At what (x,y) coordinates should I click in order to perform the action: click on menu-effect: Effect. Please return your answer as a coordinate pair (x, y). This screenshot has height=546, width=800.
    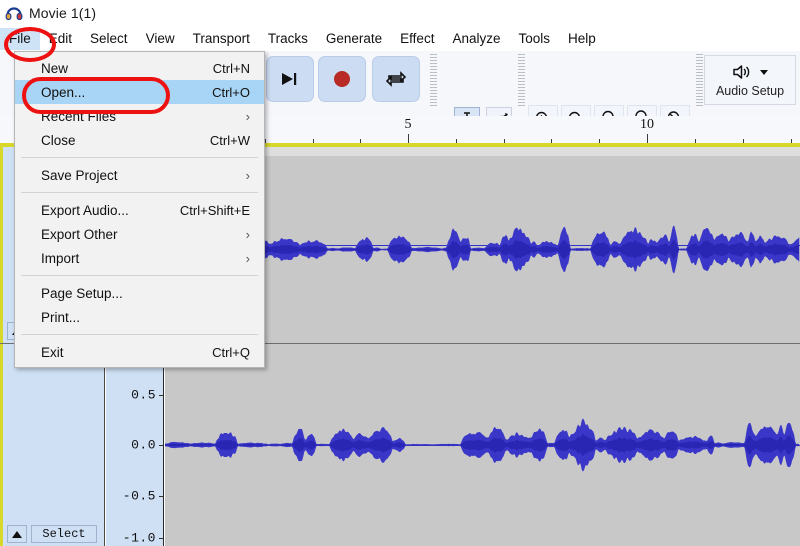
    Looking at the image, I should click on (417, 39).